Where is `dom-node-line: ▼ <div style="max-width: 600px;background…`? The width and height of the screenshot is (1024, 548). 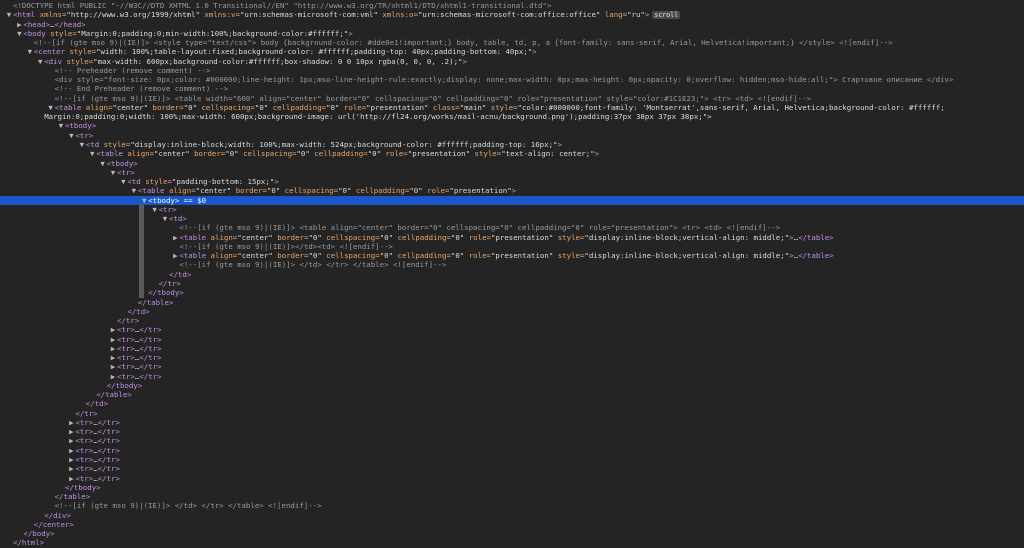
dom-node-line: ▼ <div style="max-width: 600px;background… is located at coordinates (512, 61).